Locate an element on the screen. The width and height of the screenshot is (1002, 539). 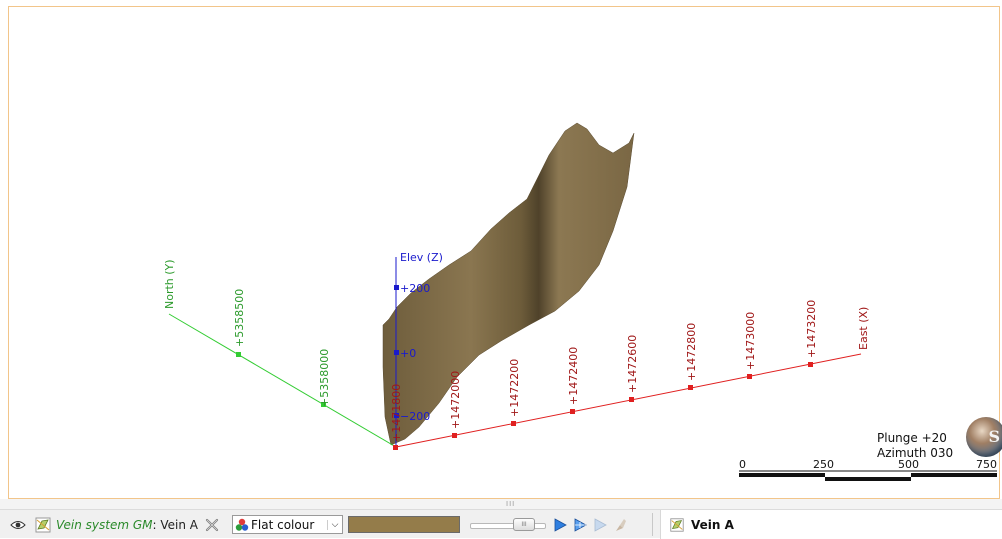
triangle-edges-icon is located at coordinates (580, 525).